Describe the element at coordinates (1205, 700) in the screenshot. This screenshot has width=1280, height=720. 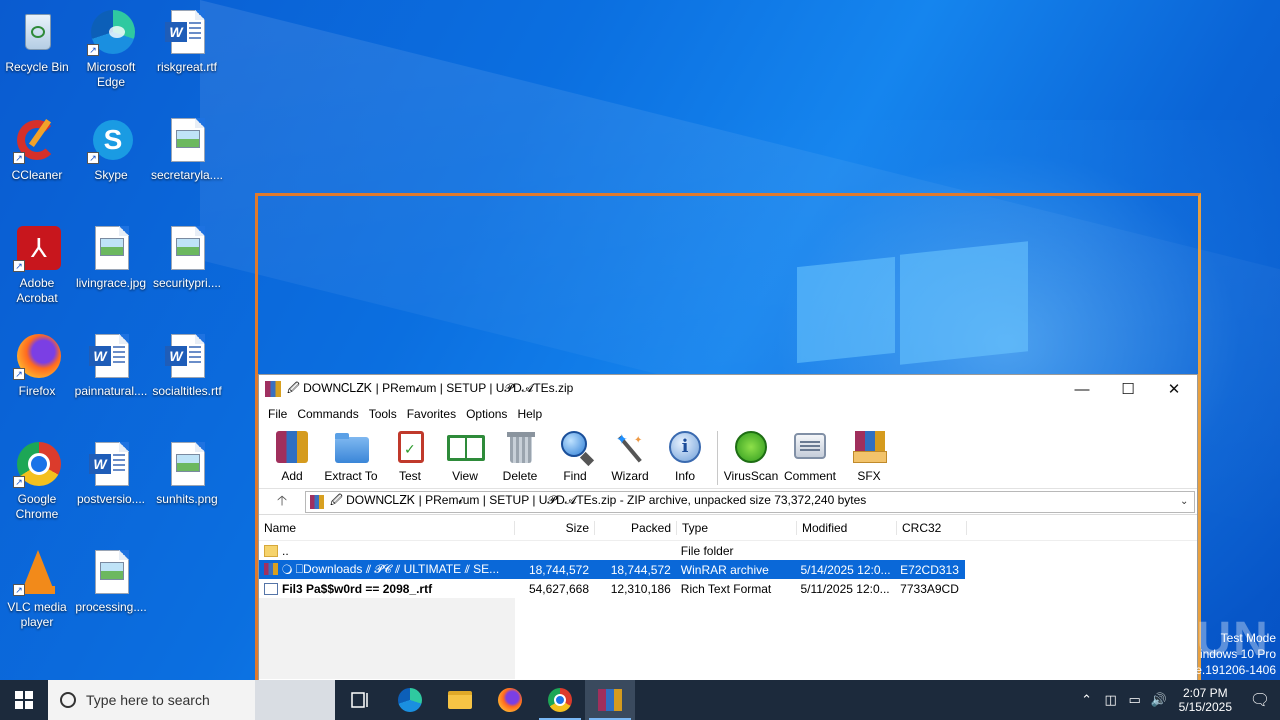
I see `clock: 2:07 PM 5/15/2025` at that location.